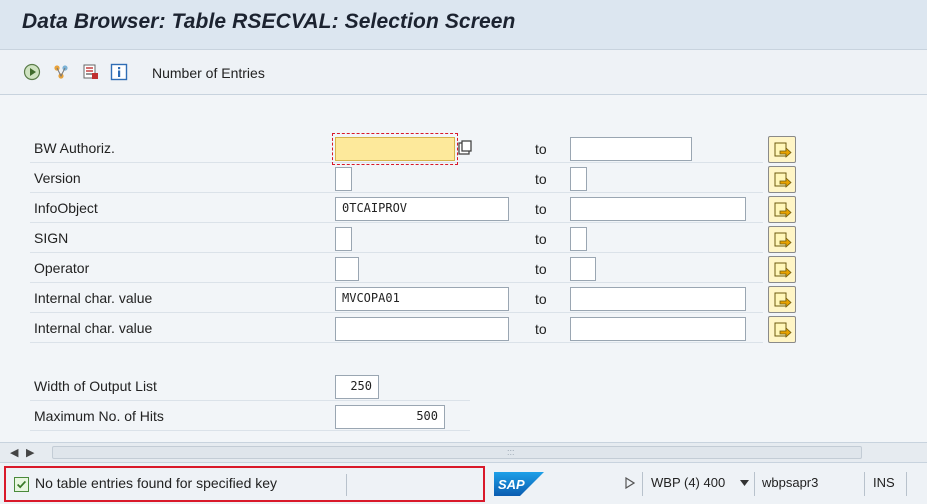 The height and width of the screenshot is (504, 927). Describe the element at coordinates (395, 149) in the screenshot. I see `bw-authoriz-low-input` at that location.